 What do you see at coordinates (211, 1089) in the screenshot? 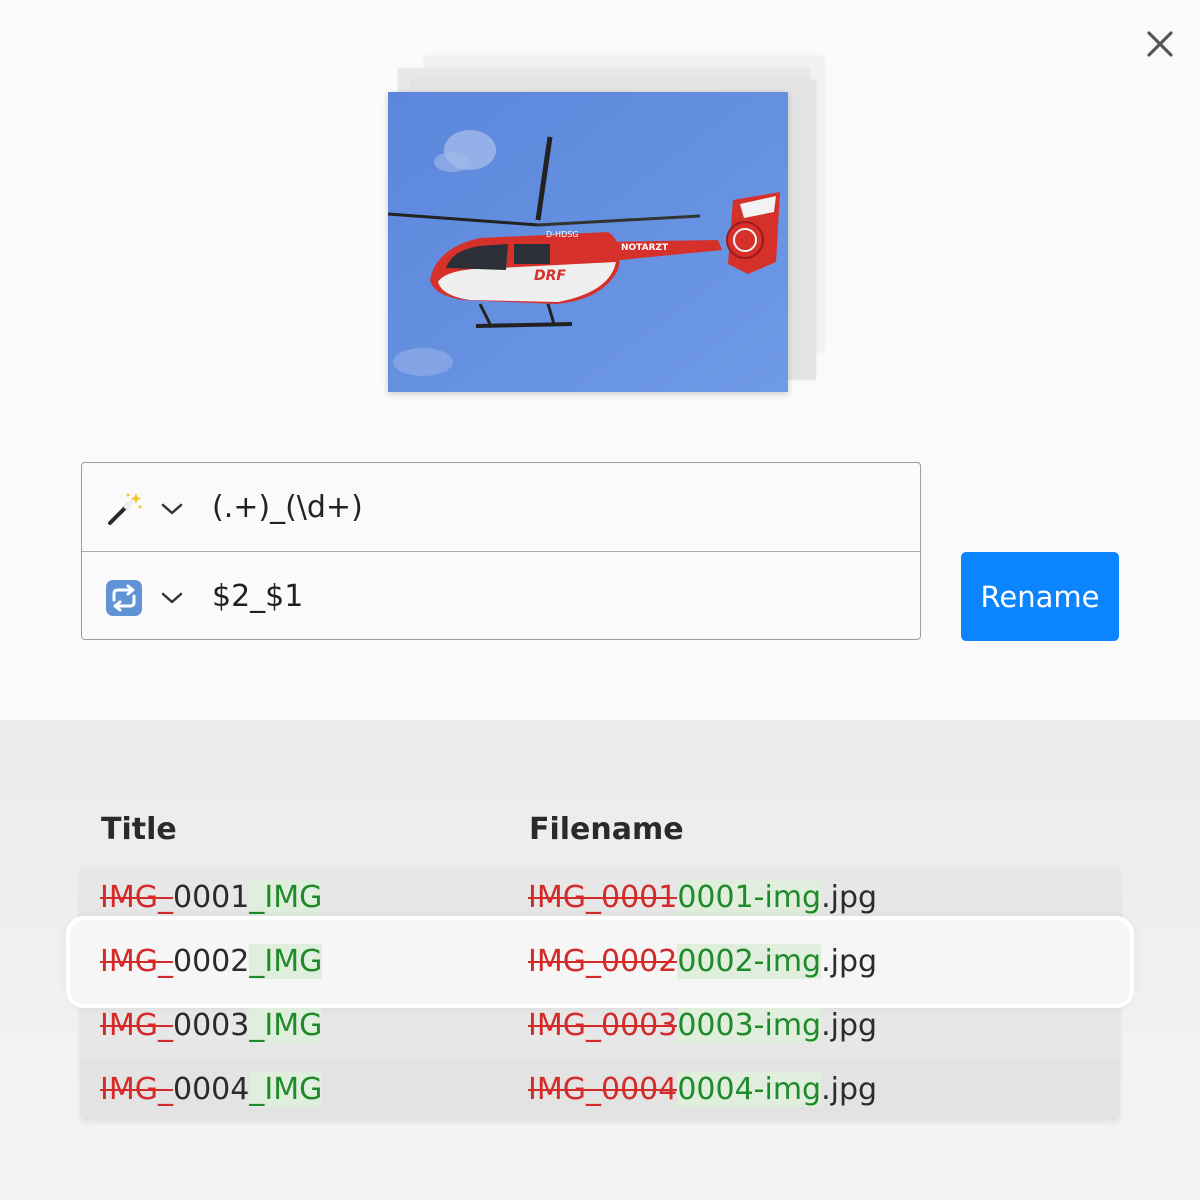
I see `title-cell: IMG_0004_IMG` at bounding box center [211, 1089].